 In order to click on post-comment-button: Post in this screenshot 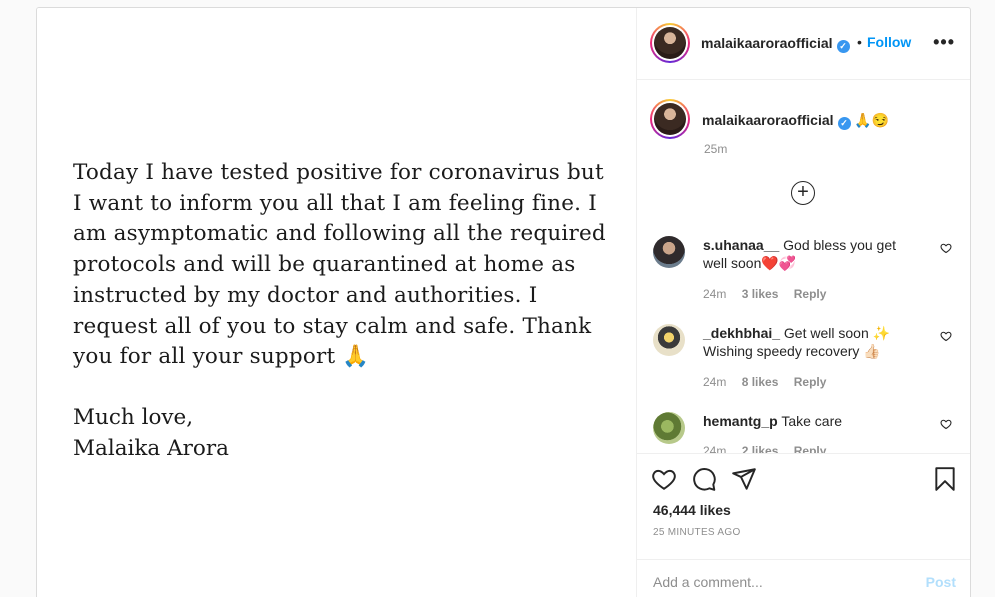, I will do `click(941, 582)`.